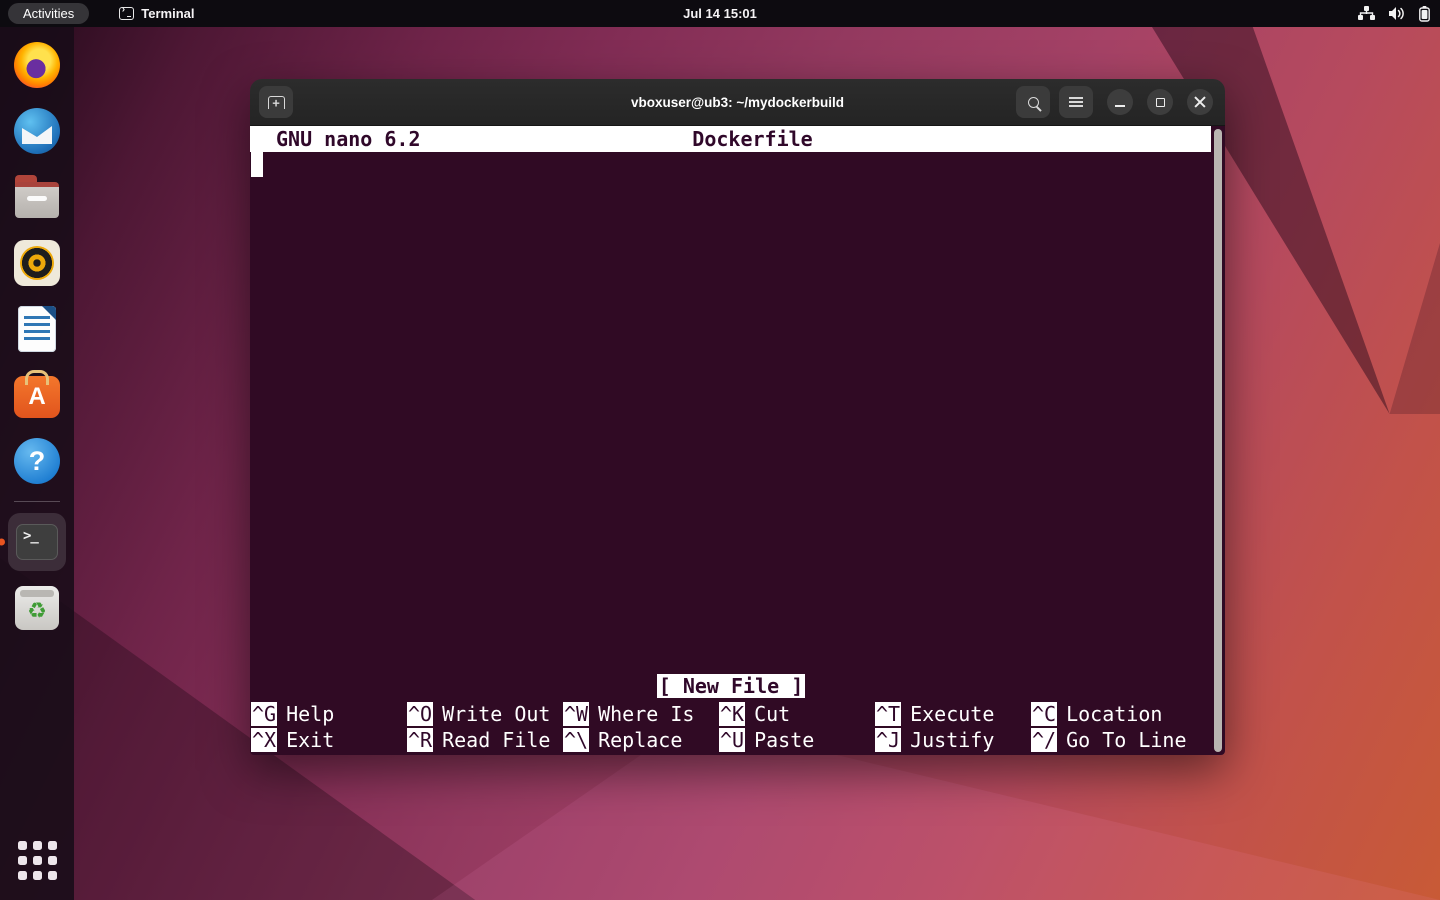 The image size is (1440, 900). I want to click on dock-item-libreoffice-writer, so click(37, 329).